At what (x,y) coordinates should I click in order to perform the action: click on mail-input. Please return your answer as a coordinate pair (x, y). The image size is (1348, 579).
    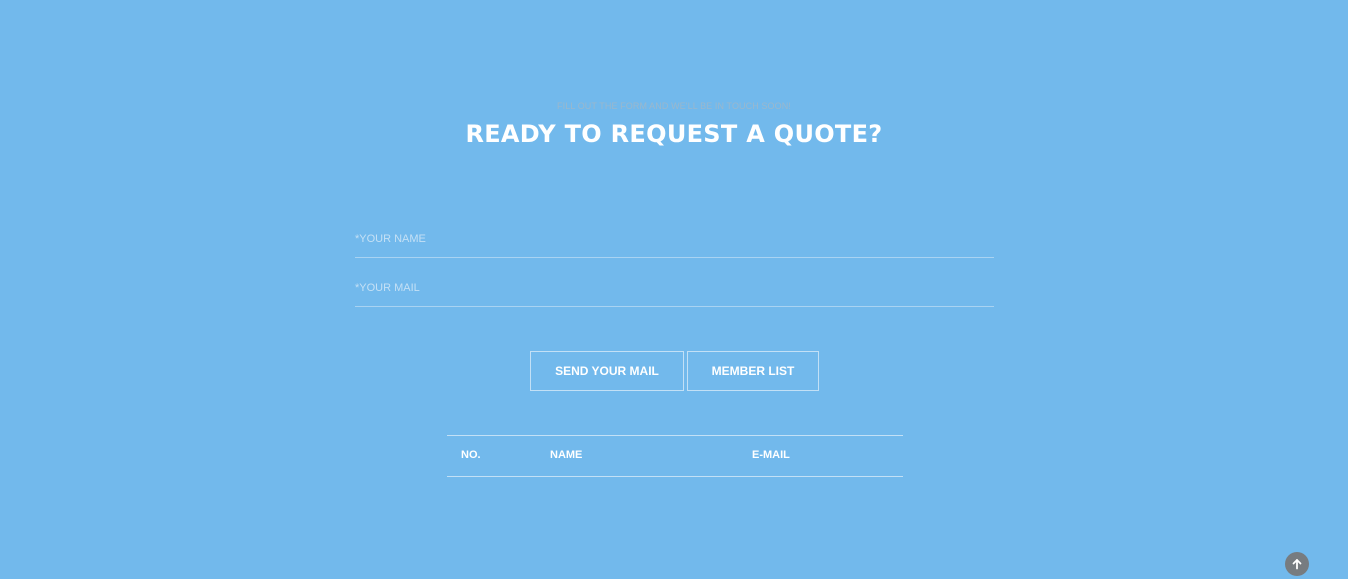
    Looking at the image, I should click on (674, 288).